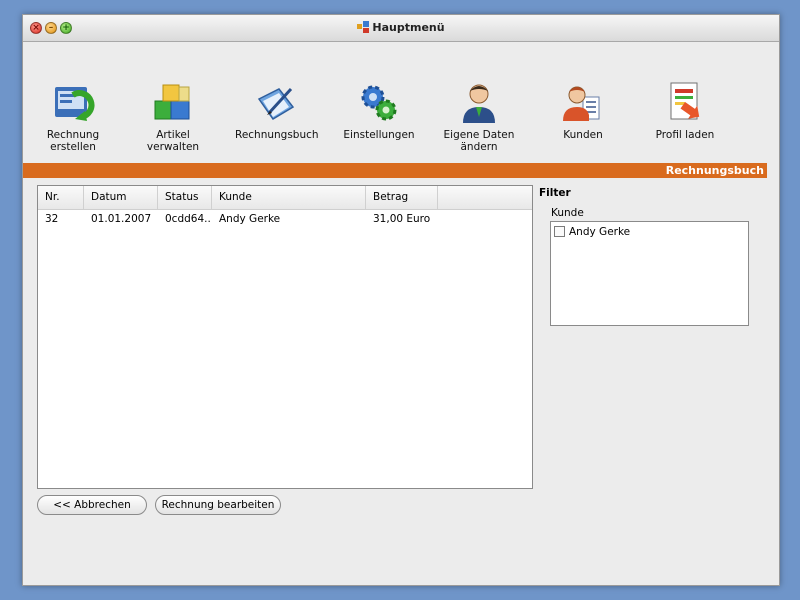 This screenshot has height=600, width=800. What do you see at coordinates (172, 102) in the screenshot?
I see `boxes-icon` at bounding box center [172, 102].